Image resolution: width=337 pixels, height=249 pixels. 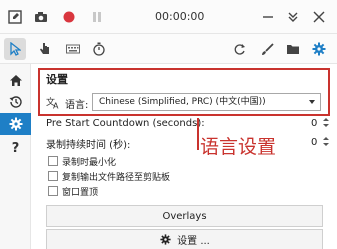 What do you see at coordinates (15, 17) in the screenshot?
I see `pencil-icon` at bounding box center [15, 17].